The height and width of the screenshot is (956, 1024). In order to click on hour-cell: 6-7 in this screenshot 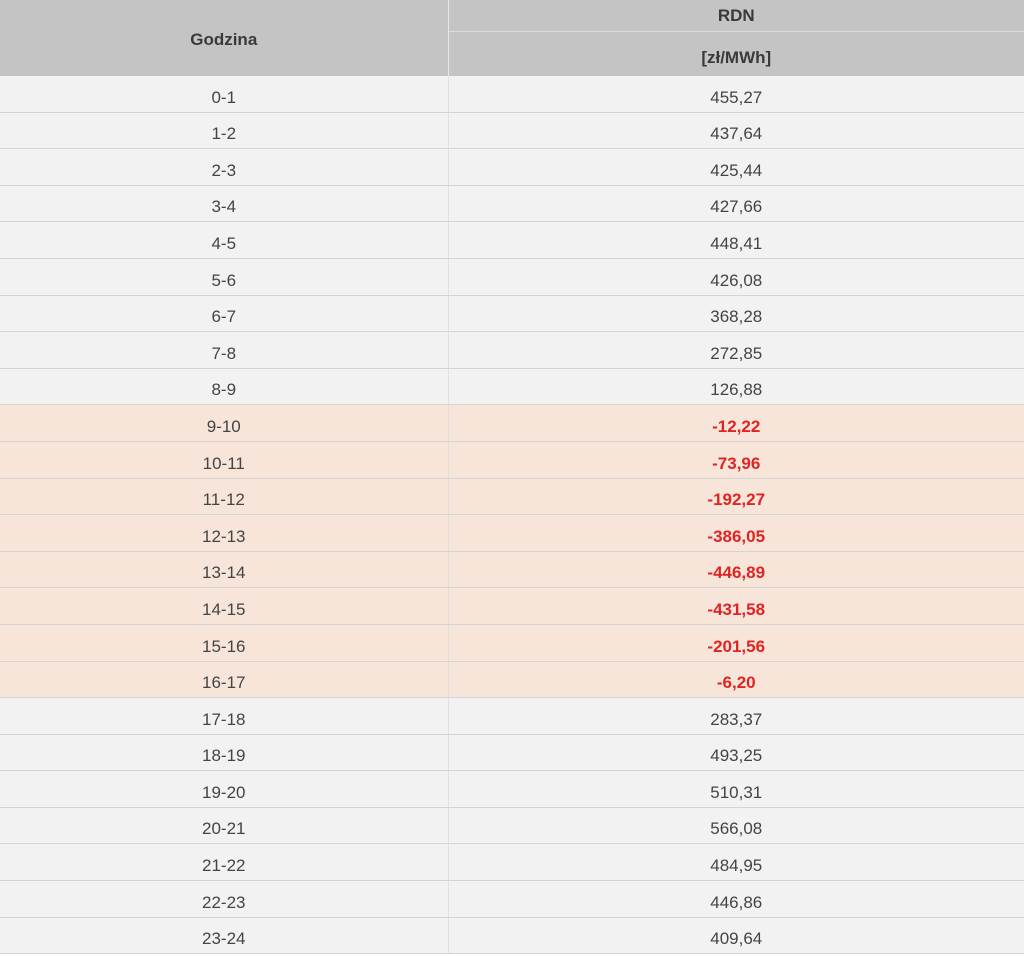, I will do `click(224, 314)`.